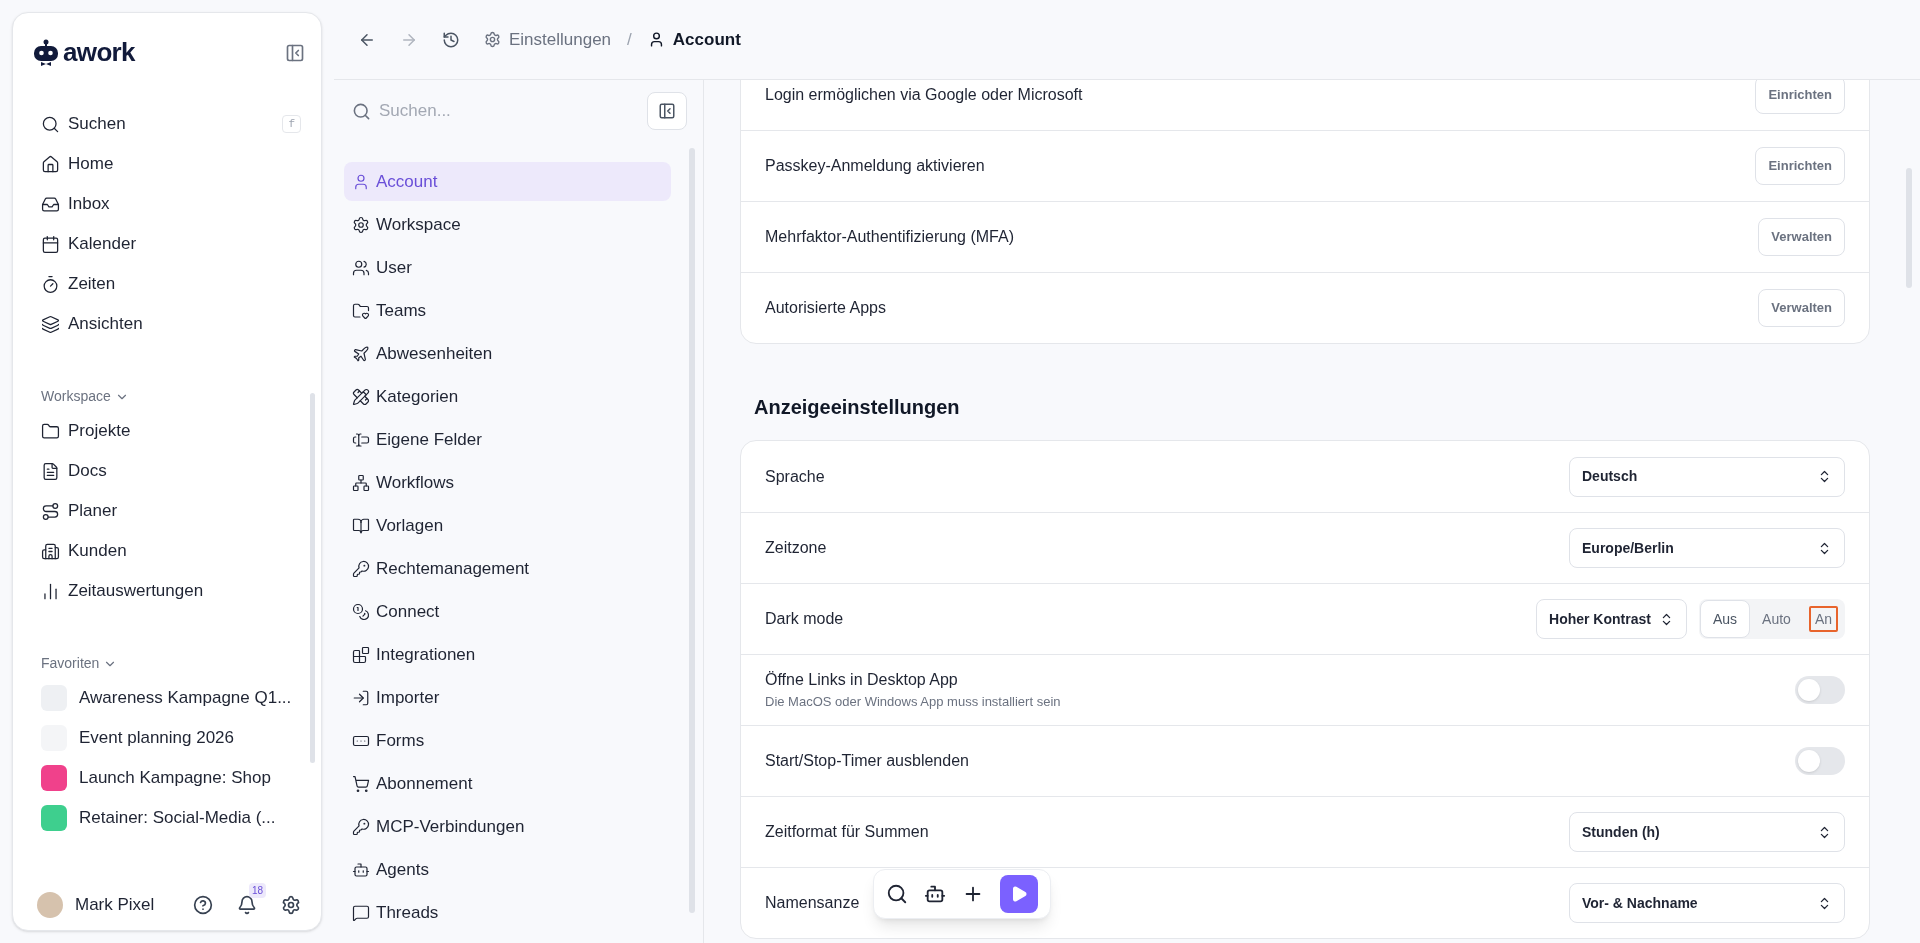 The width and height of the screenshot is (1920, 943). I want to click on text-field-icon, so click(361, 439).